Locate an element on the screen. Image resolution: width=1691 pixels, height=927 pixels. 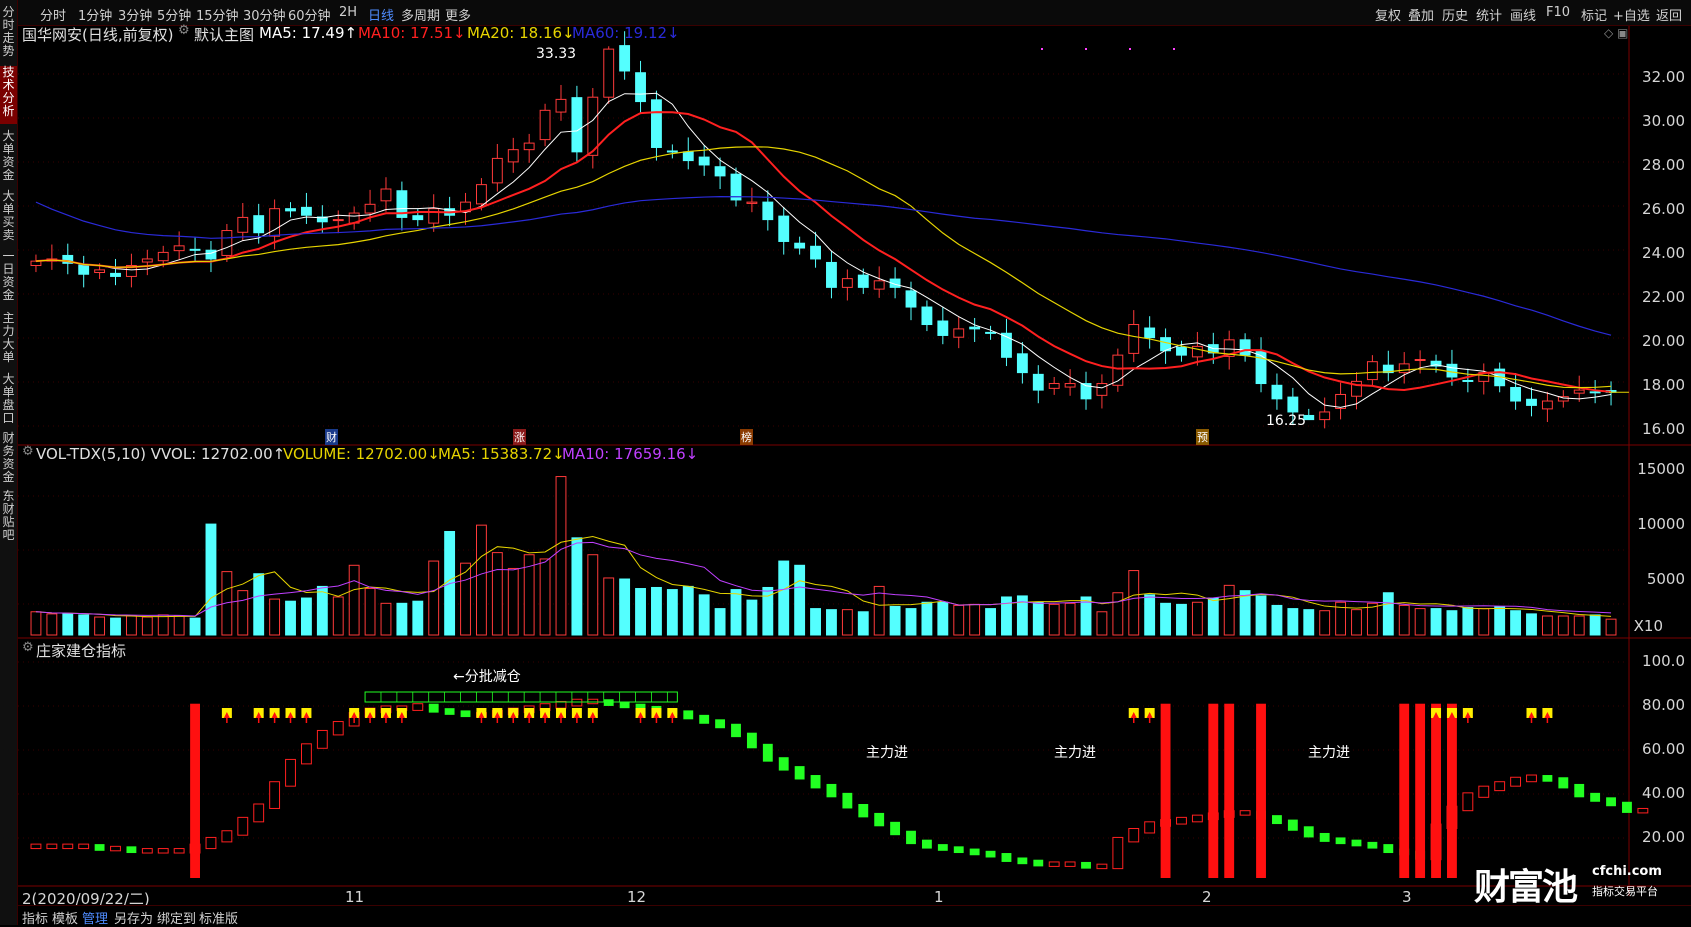
period-tab-4: 15分钟 is located at coordinates (217, 14).